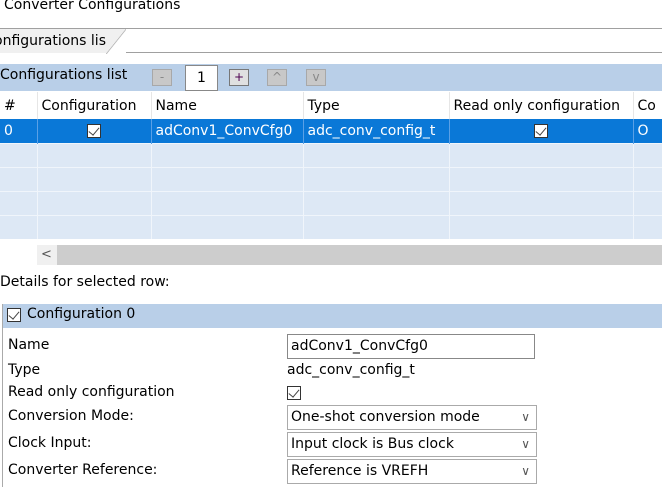 This screenshot has width=662, height=487. I want to click on cell-name: adConv1_ConvCfg0, so click(227, 131).